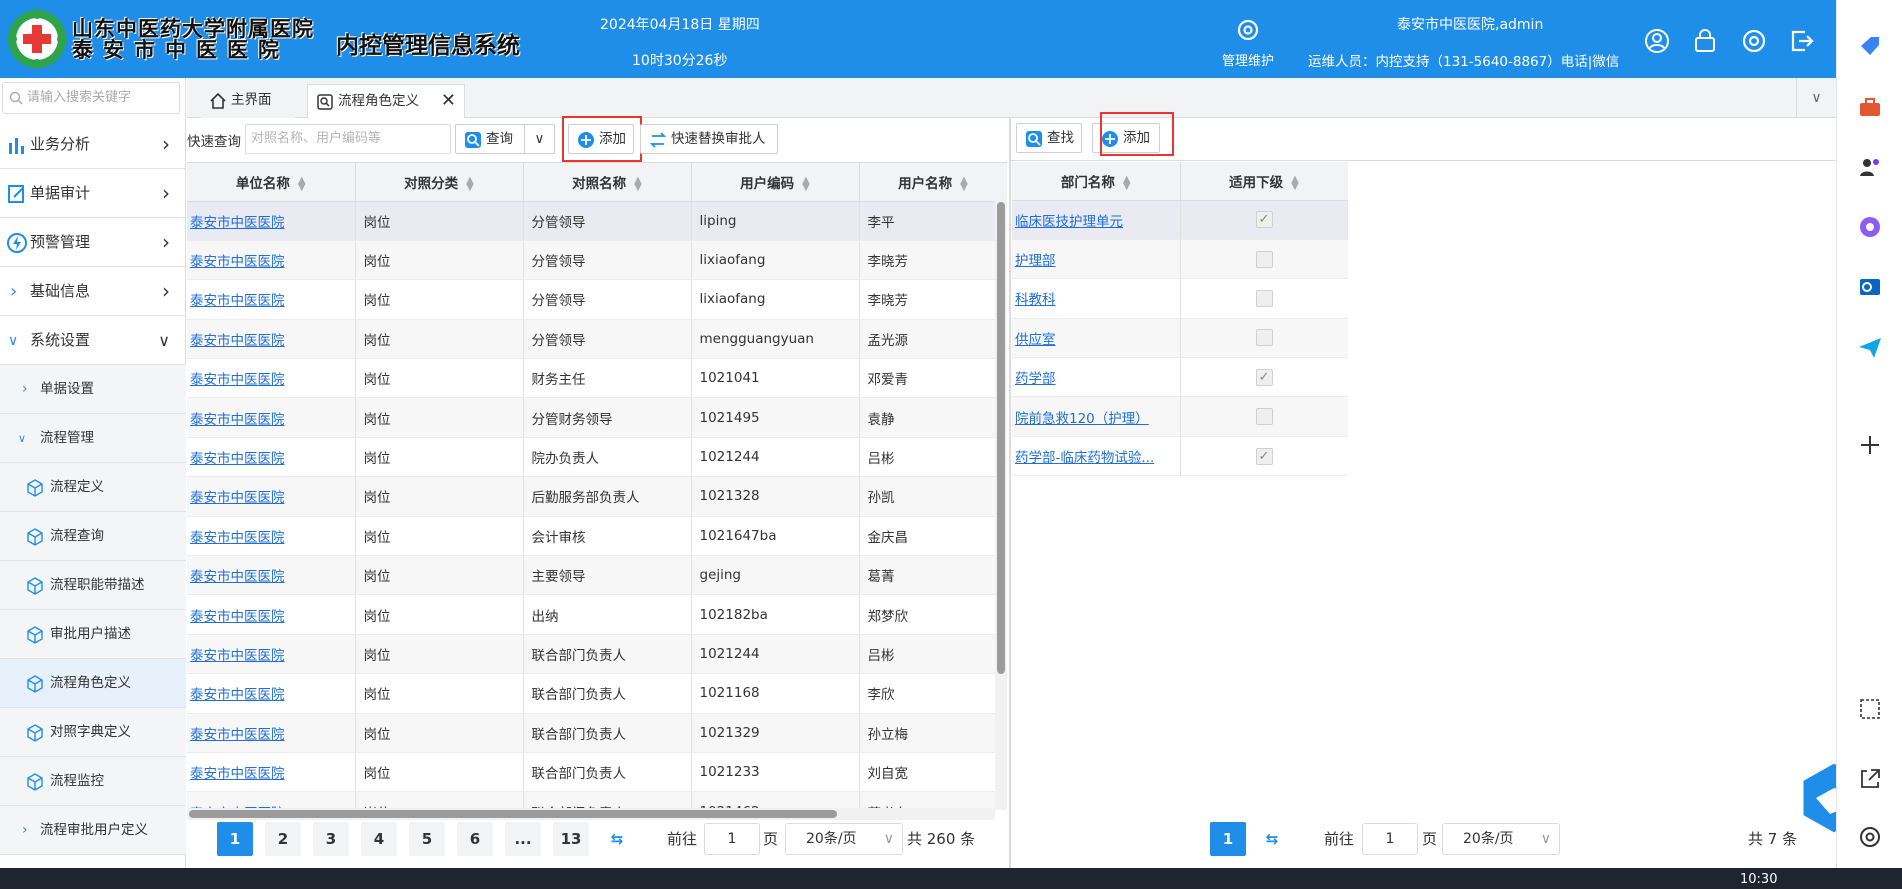  I want to click on copilot-icon, so click(1870, 227).